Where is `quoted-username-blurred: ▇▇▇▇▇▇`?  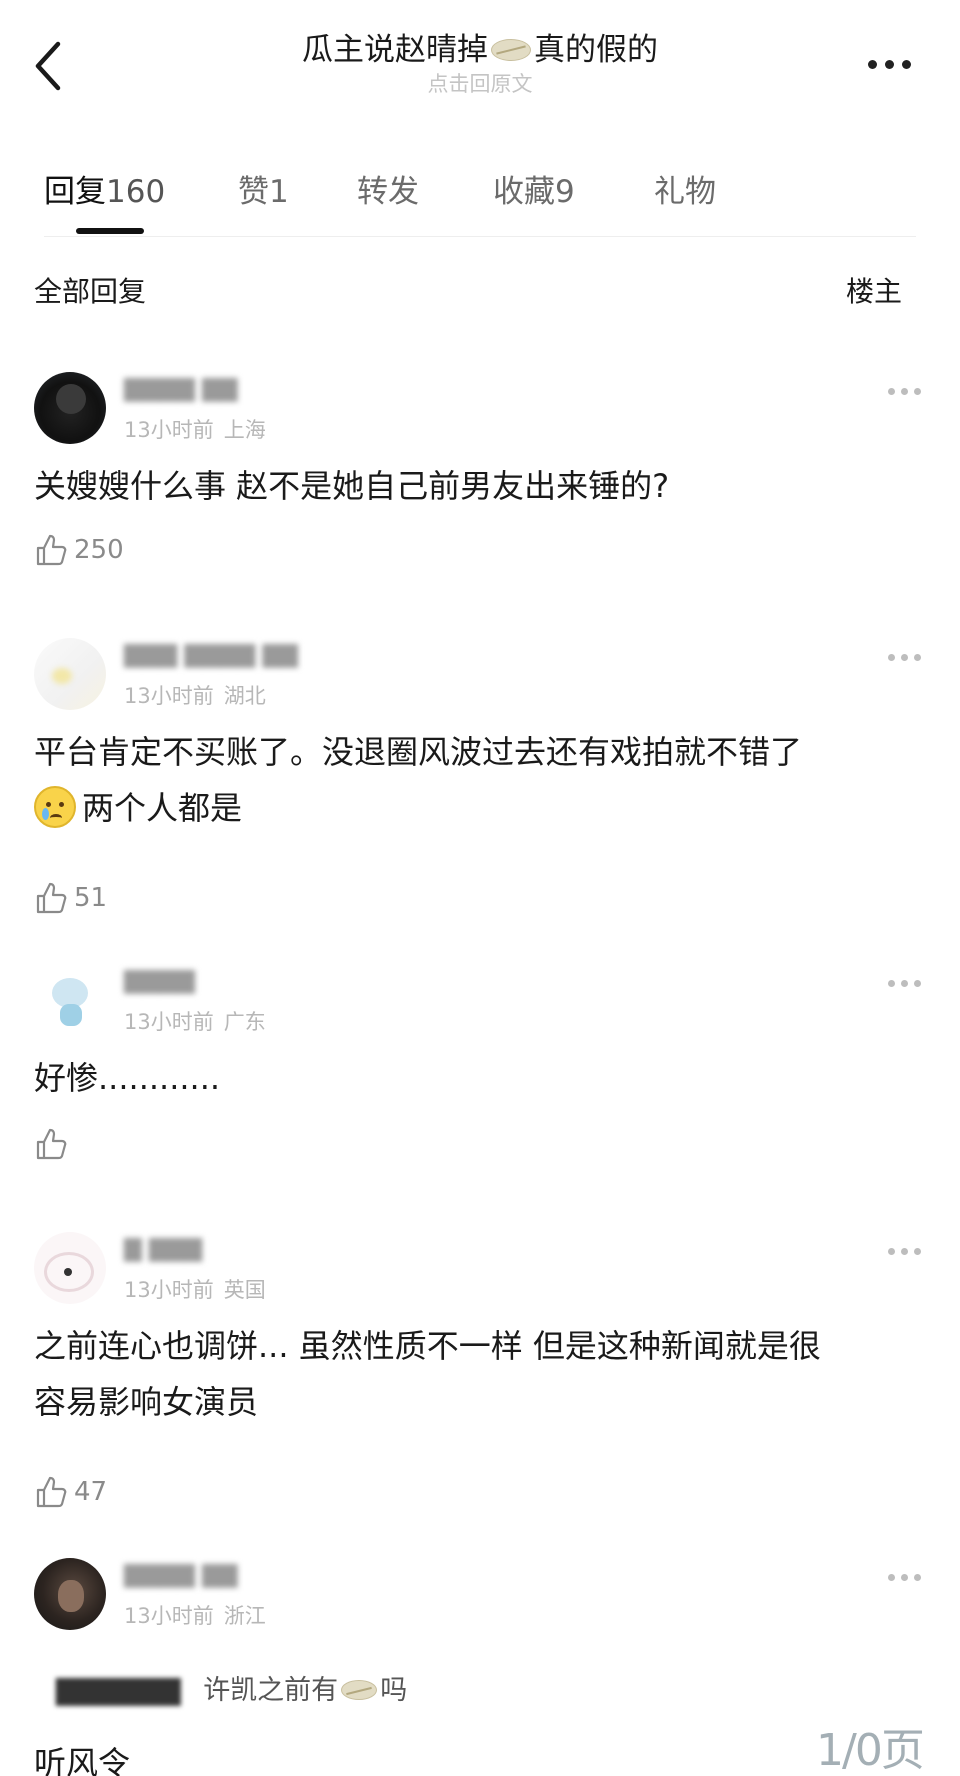 quoted-username-blurred: ▇▇▇▇▇▇ is located at coordinates (118, 1690).